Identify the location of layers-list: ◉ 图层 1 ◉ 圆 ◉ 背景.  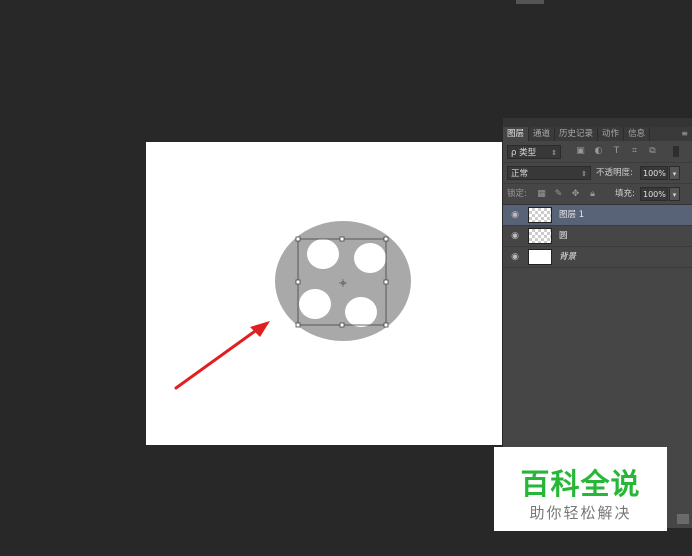
(597, 236).